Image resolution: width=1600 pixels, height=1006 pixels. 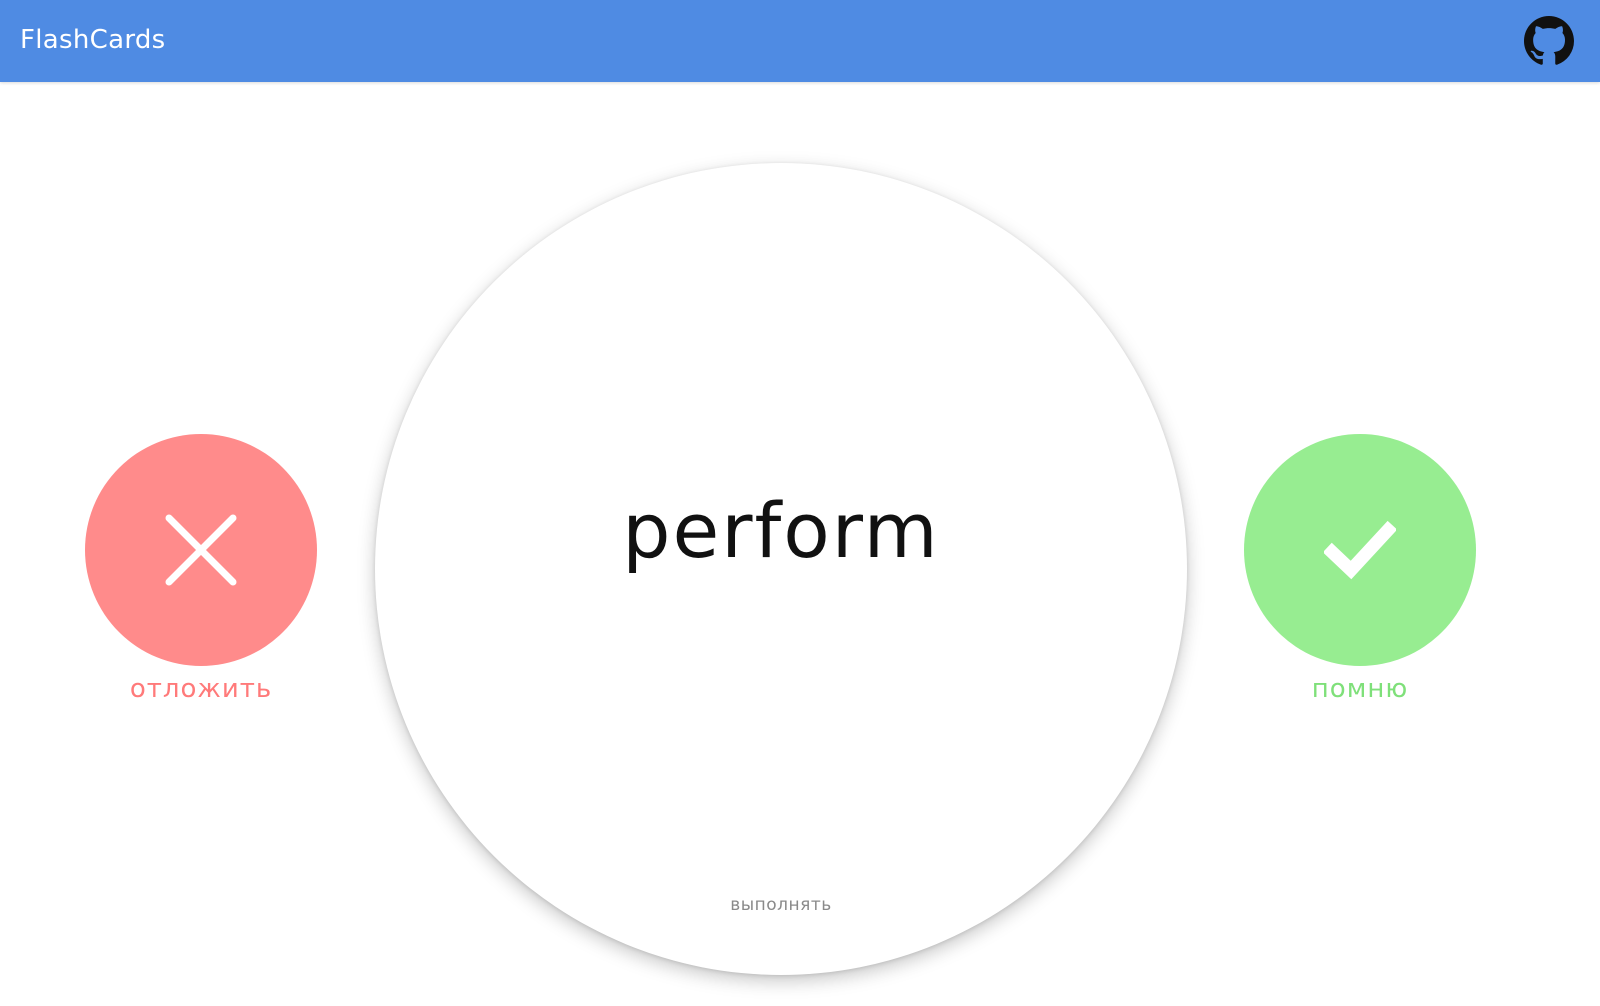 I want to click on app-bar: FlashCards, so click(x=800, y=41).